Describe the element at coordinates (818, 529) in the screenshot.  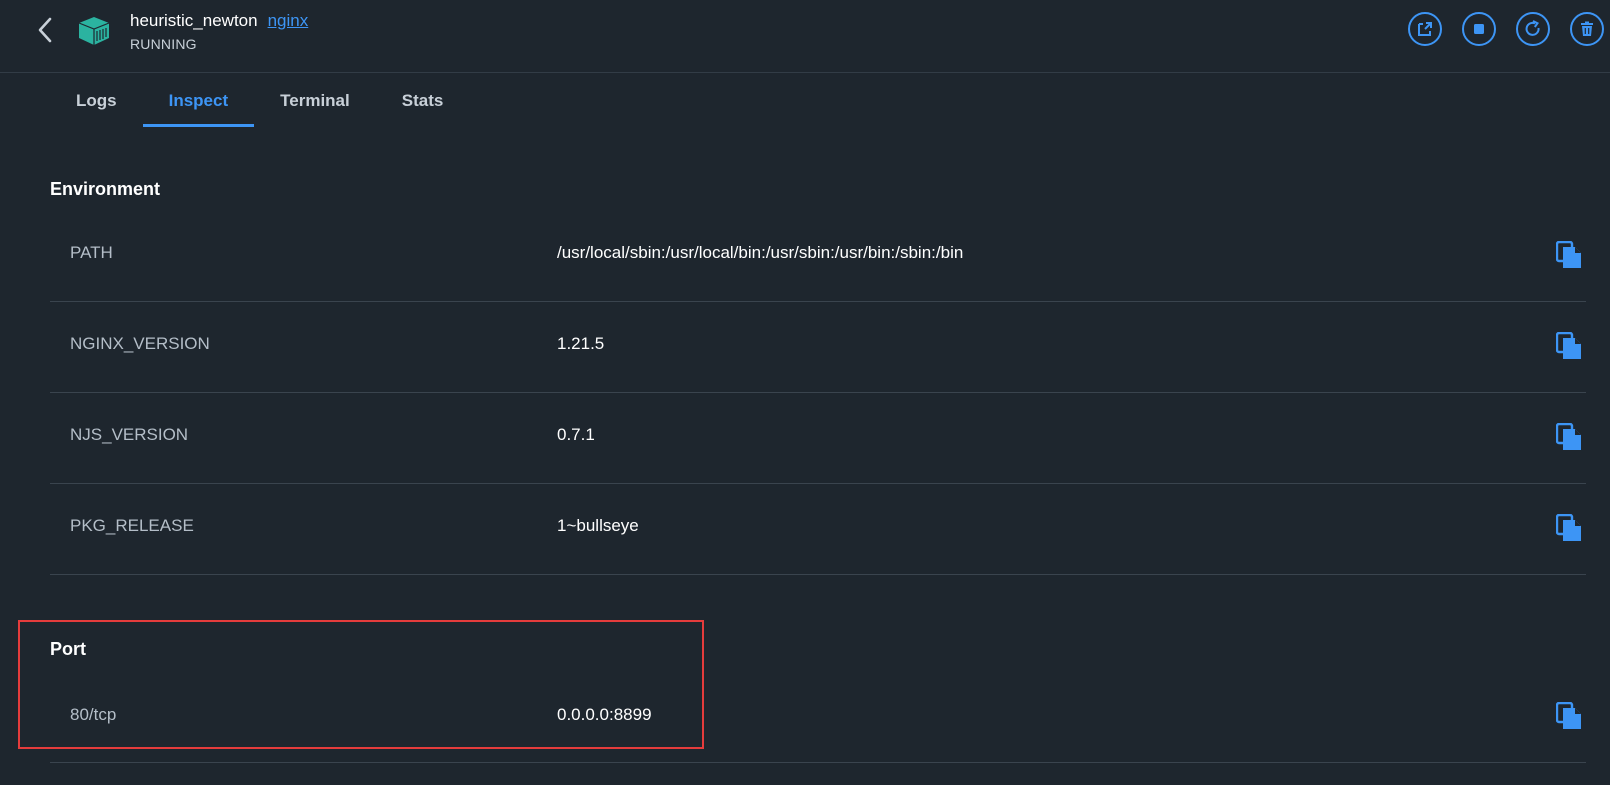
I see `env-row-pkg-release: PKG_RELEASE 1~bullseye` at that location.